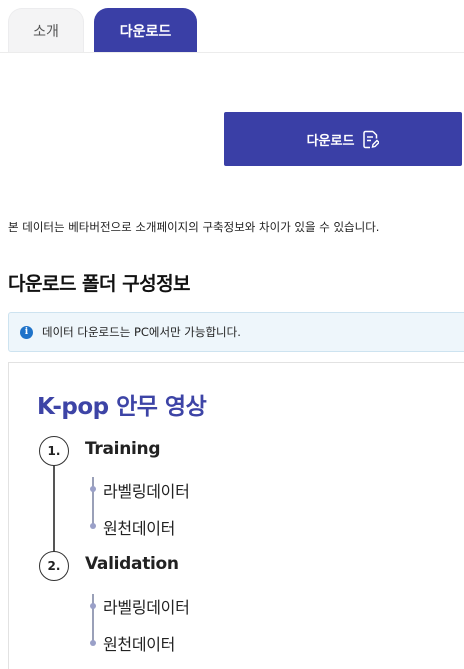 This screenshot has height=669, width=464. What do you see at coordinates (54, 566) in the screenshot?
I see `group-number: 2.` at bounding box center [54, 566].